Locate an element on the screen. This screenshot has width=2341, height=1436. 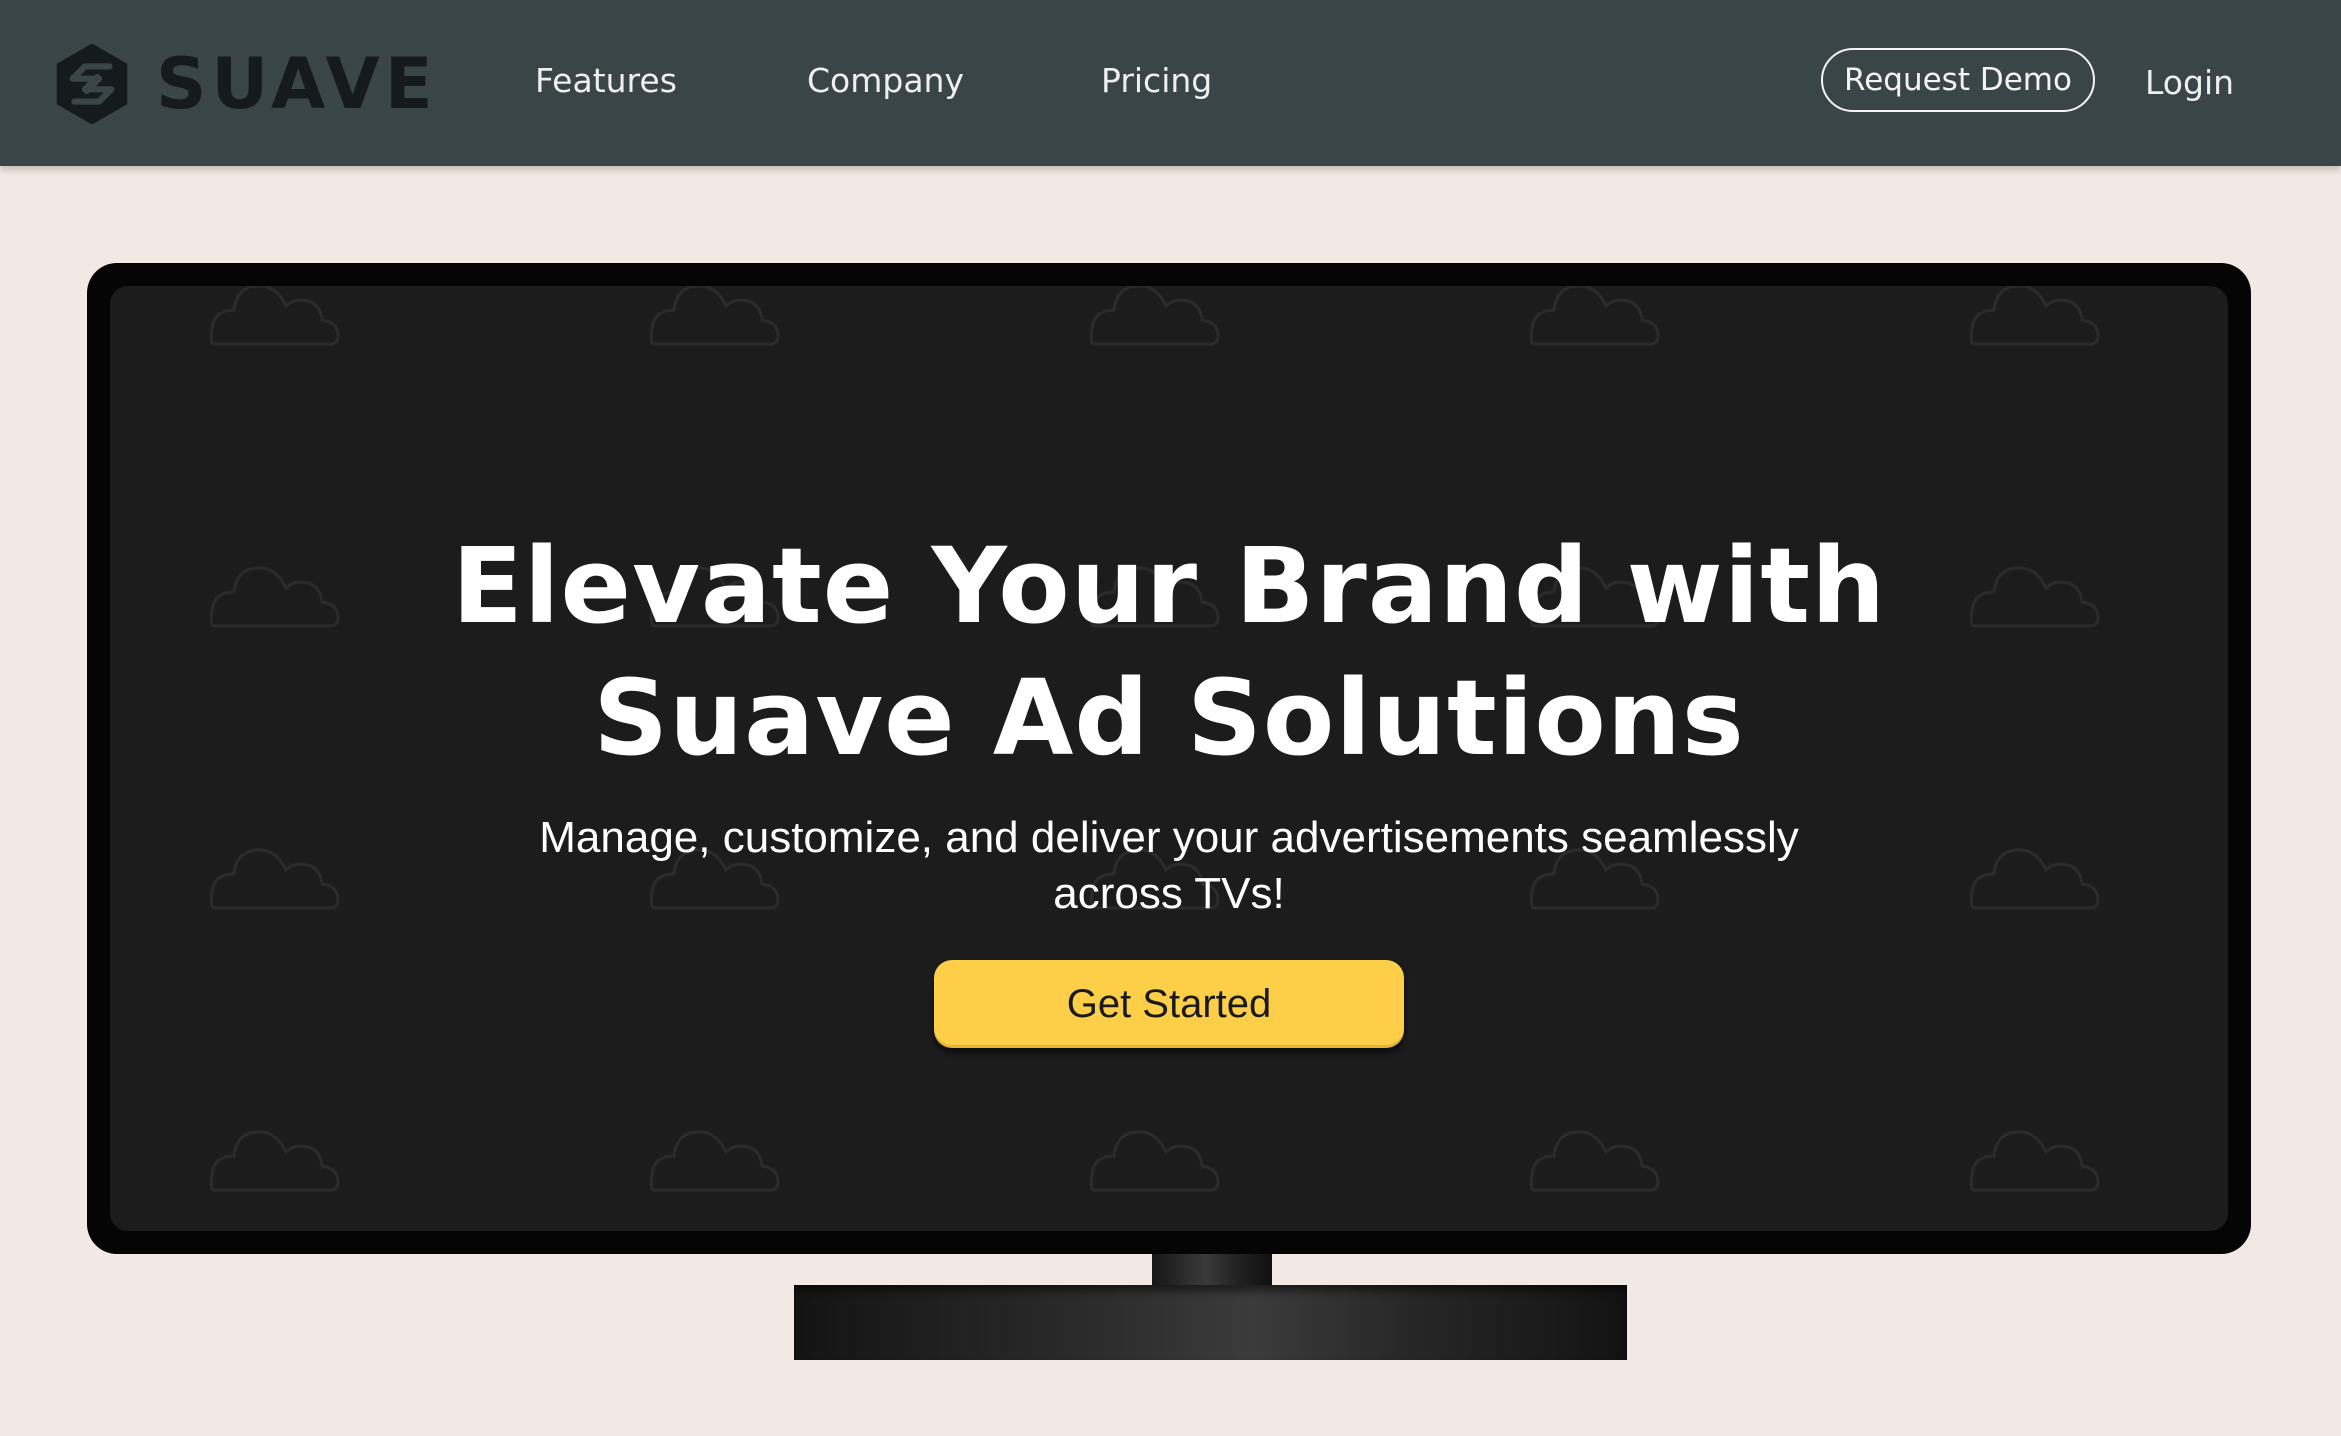
tv-stand-base is located at coordinates (1210, 1322).